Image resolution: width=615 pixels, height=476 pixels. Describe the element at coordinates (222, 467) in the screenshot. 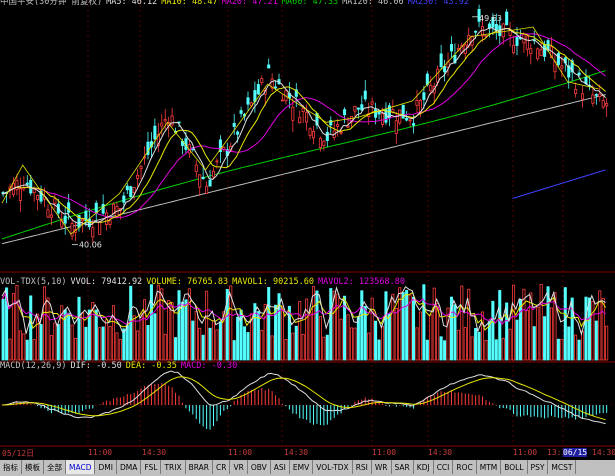

I see `tab-cr: CR` at that location.